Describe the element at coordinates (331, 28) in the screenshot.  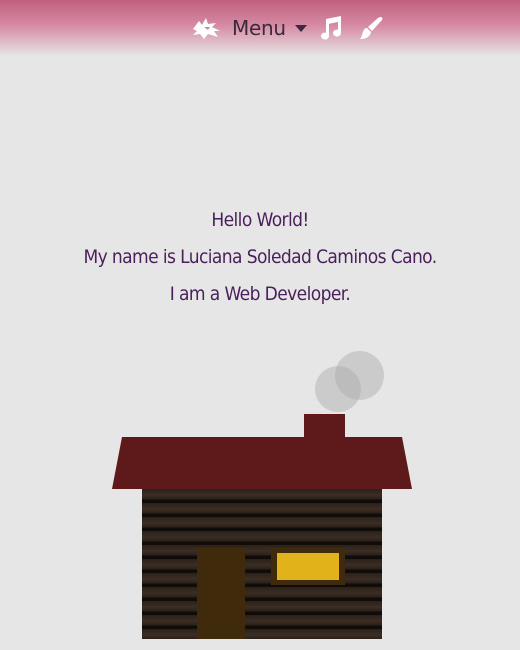
I see `music-note-icon` at that location.